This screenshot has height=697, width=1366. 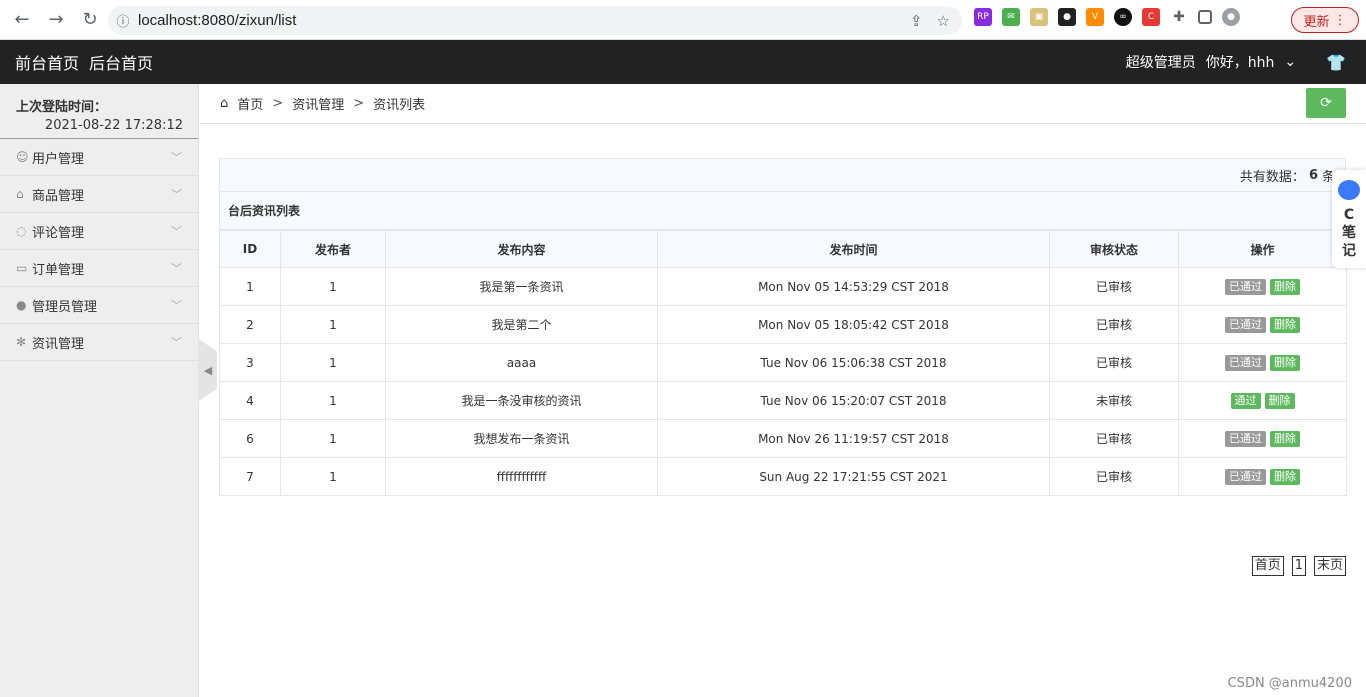 What do you see at coordinates (1123, 17) in the screenshot?
I see `infinity-extension-icon: ∞` at bounding box center [1123, 17].